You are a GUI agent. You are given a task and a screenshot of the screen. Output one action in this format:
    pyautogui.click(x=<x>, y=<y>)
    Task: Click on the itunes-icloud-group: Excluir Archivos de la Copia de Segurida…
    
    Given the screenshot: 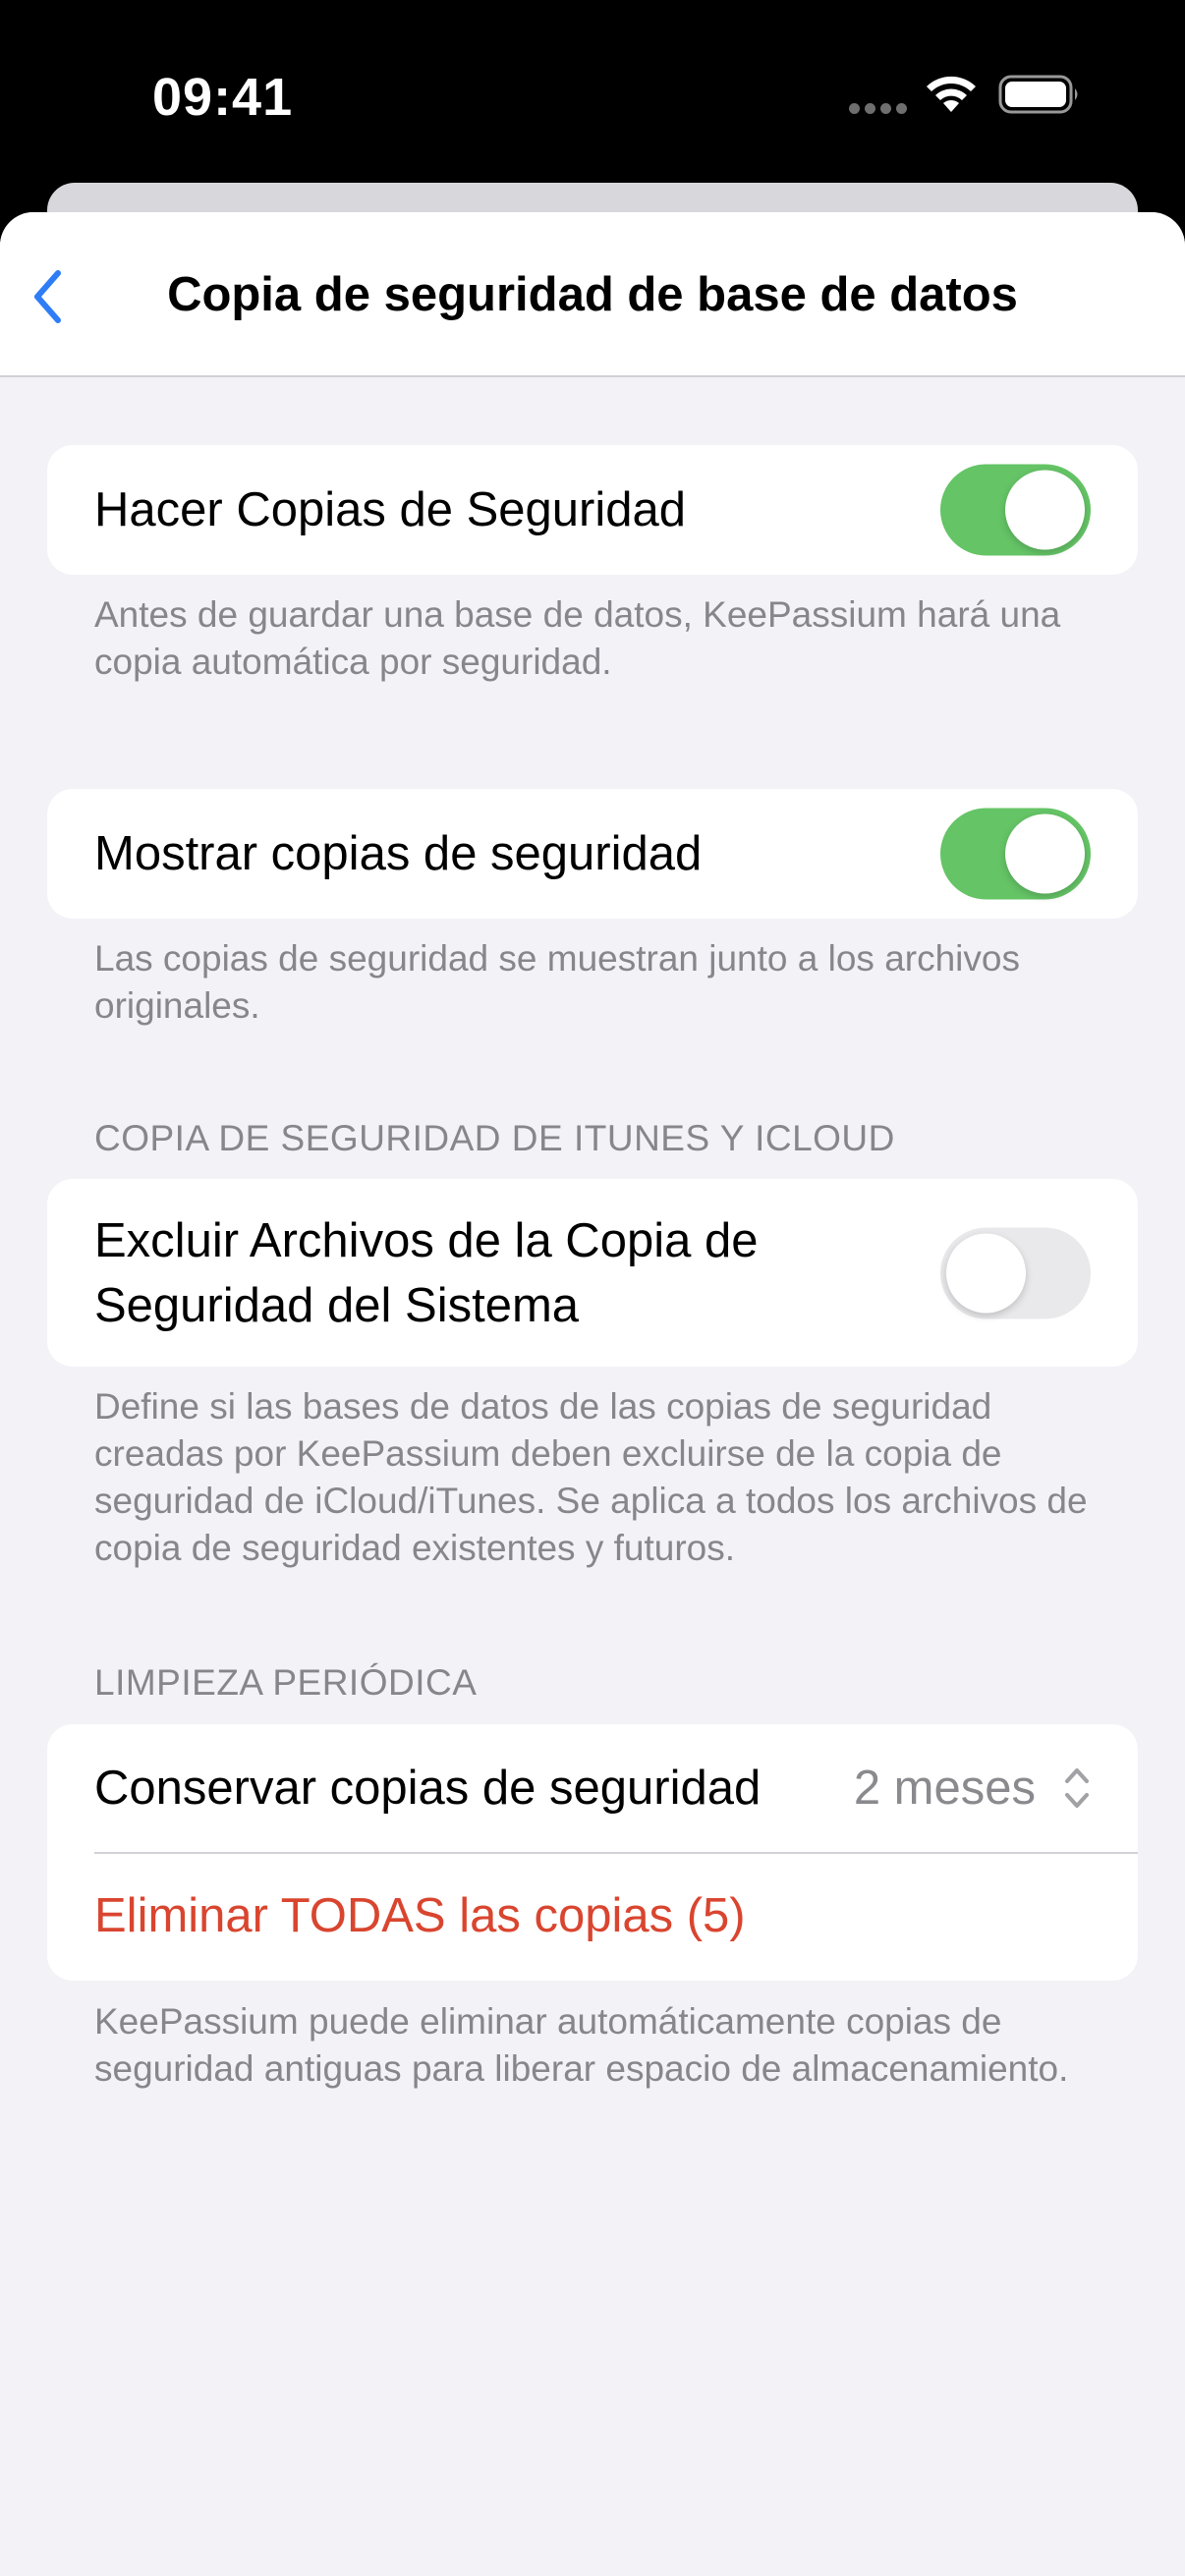 What is the action you would take?
    pyautogui.click(x=592, y=1273)
    